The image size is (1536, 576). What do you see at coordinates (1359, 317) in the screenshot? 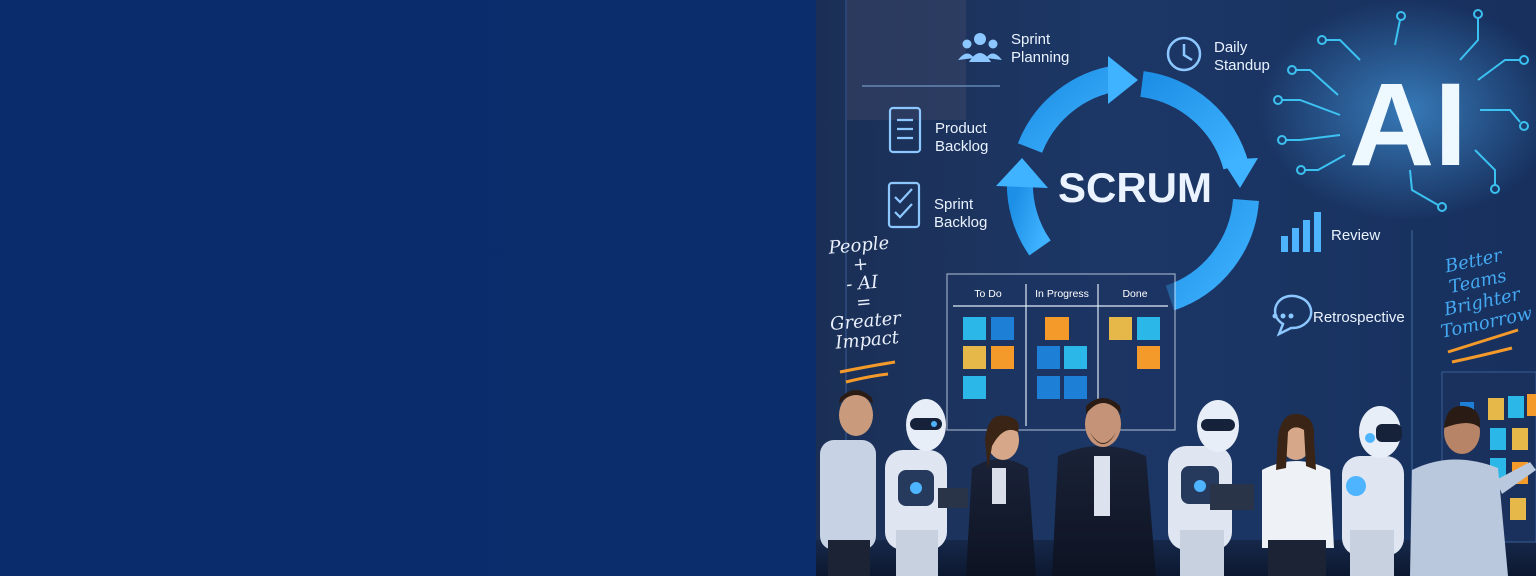
I see `label-retrospective: Retrospective` at bounding box center [1359, 317].